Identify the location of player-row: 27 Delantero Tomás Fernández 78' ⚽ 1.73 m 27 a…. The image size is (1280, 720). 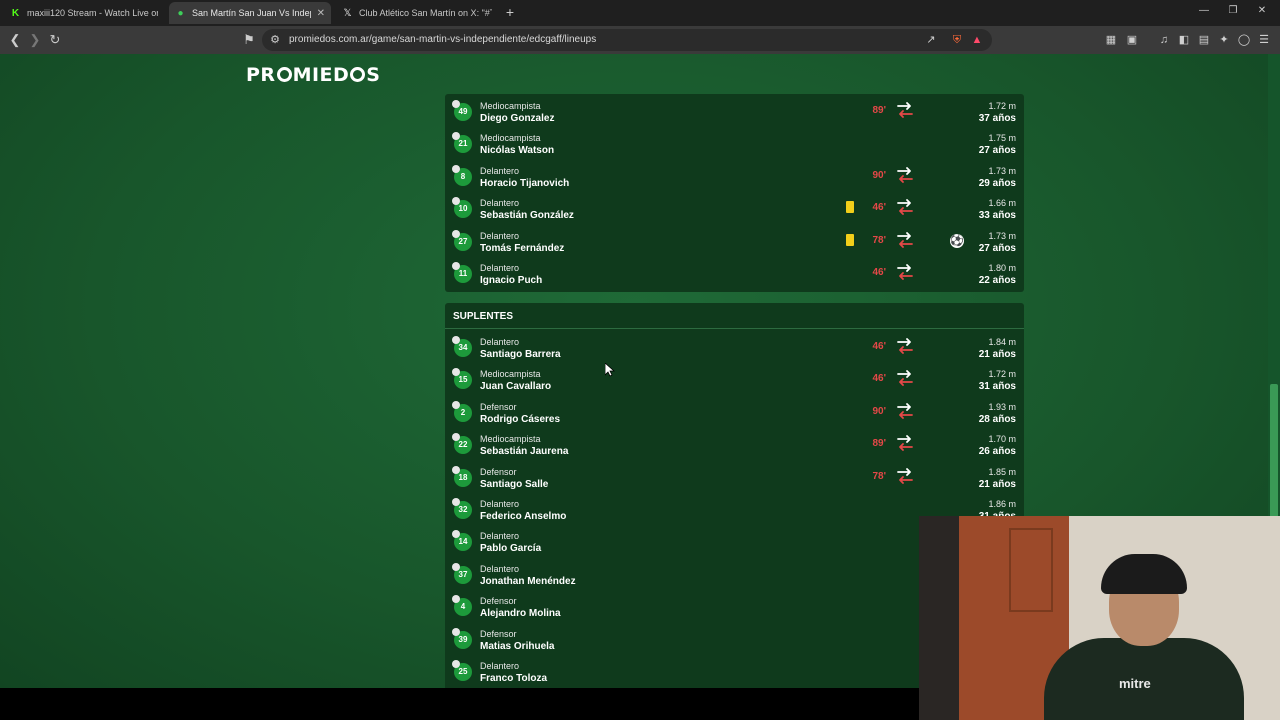
(734, 242).